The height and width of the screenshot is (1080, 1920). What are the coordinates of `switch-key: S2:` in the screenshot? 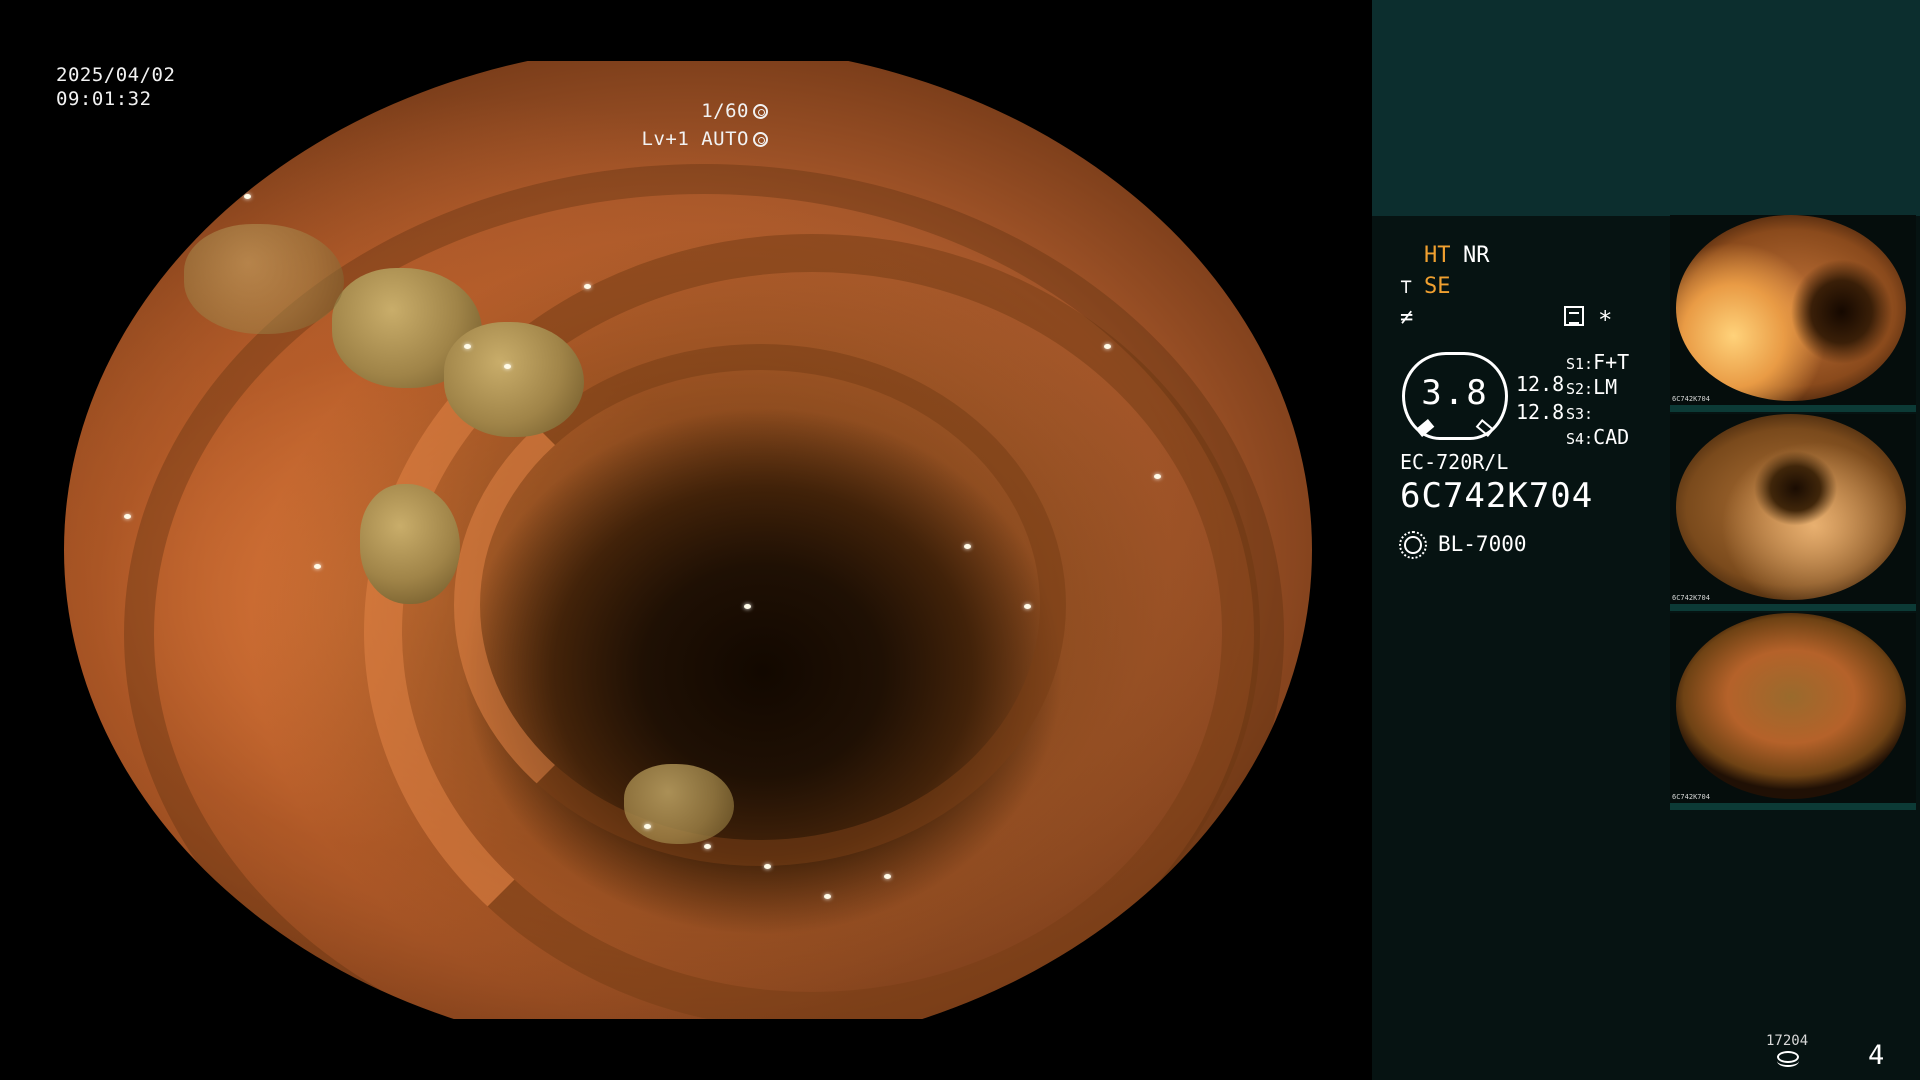 It's located at (1580, 389).